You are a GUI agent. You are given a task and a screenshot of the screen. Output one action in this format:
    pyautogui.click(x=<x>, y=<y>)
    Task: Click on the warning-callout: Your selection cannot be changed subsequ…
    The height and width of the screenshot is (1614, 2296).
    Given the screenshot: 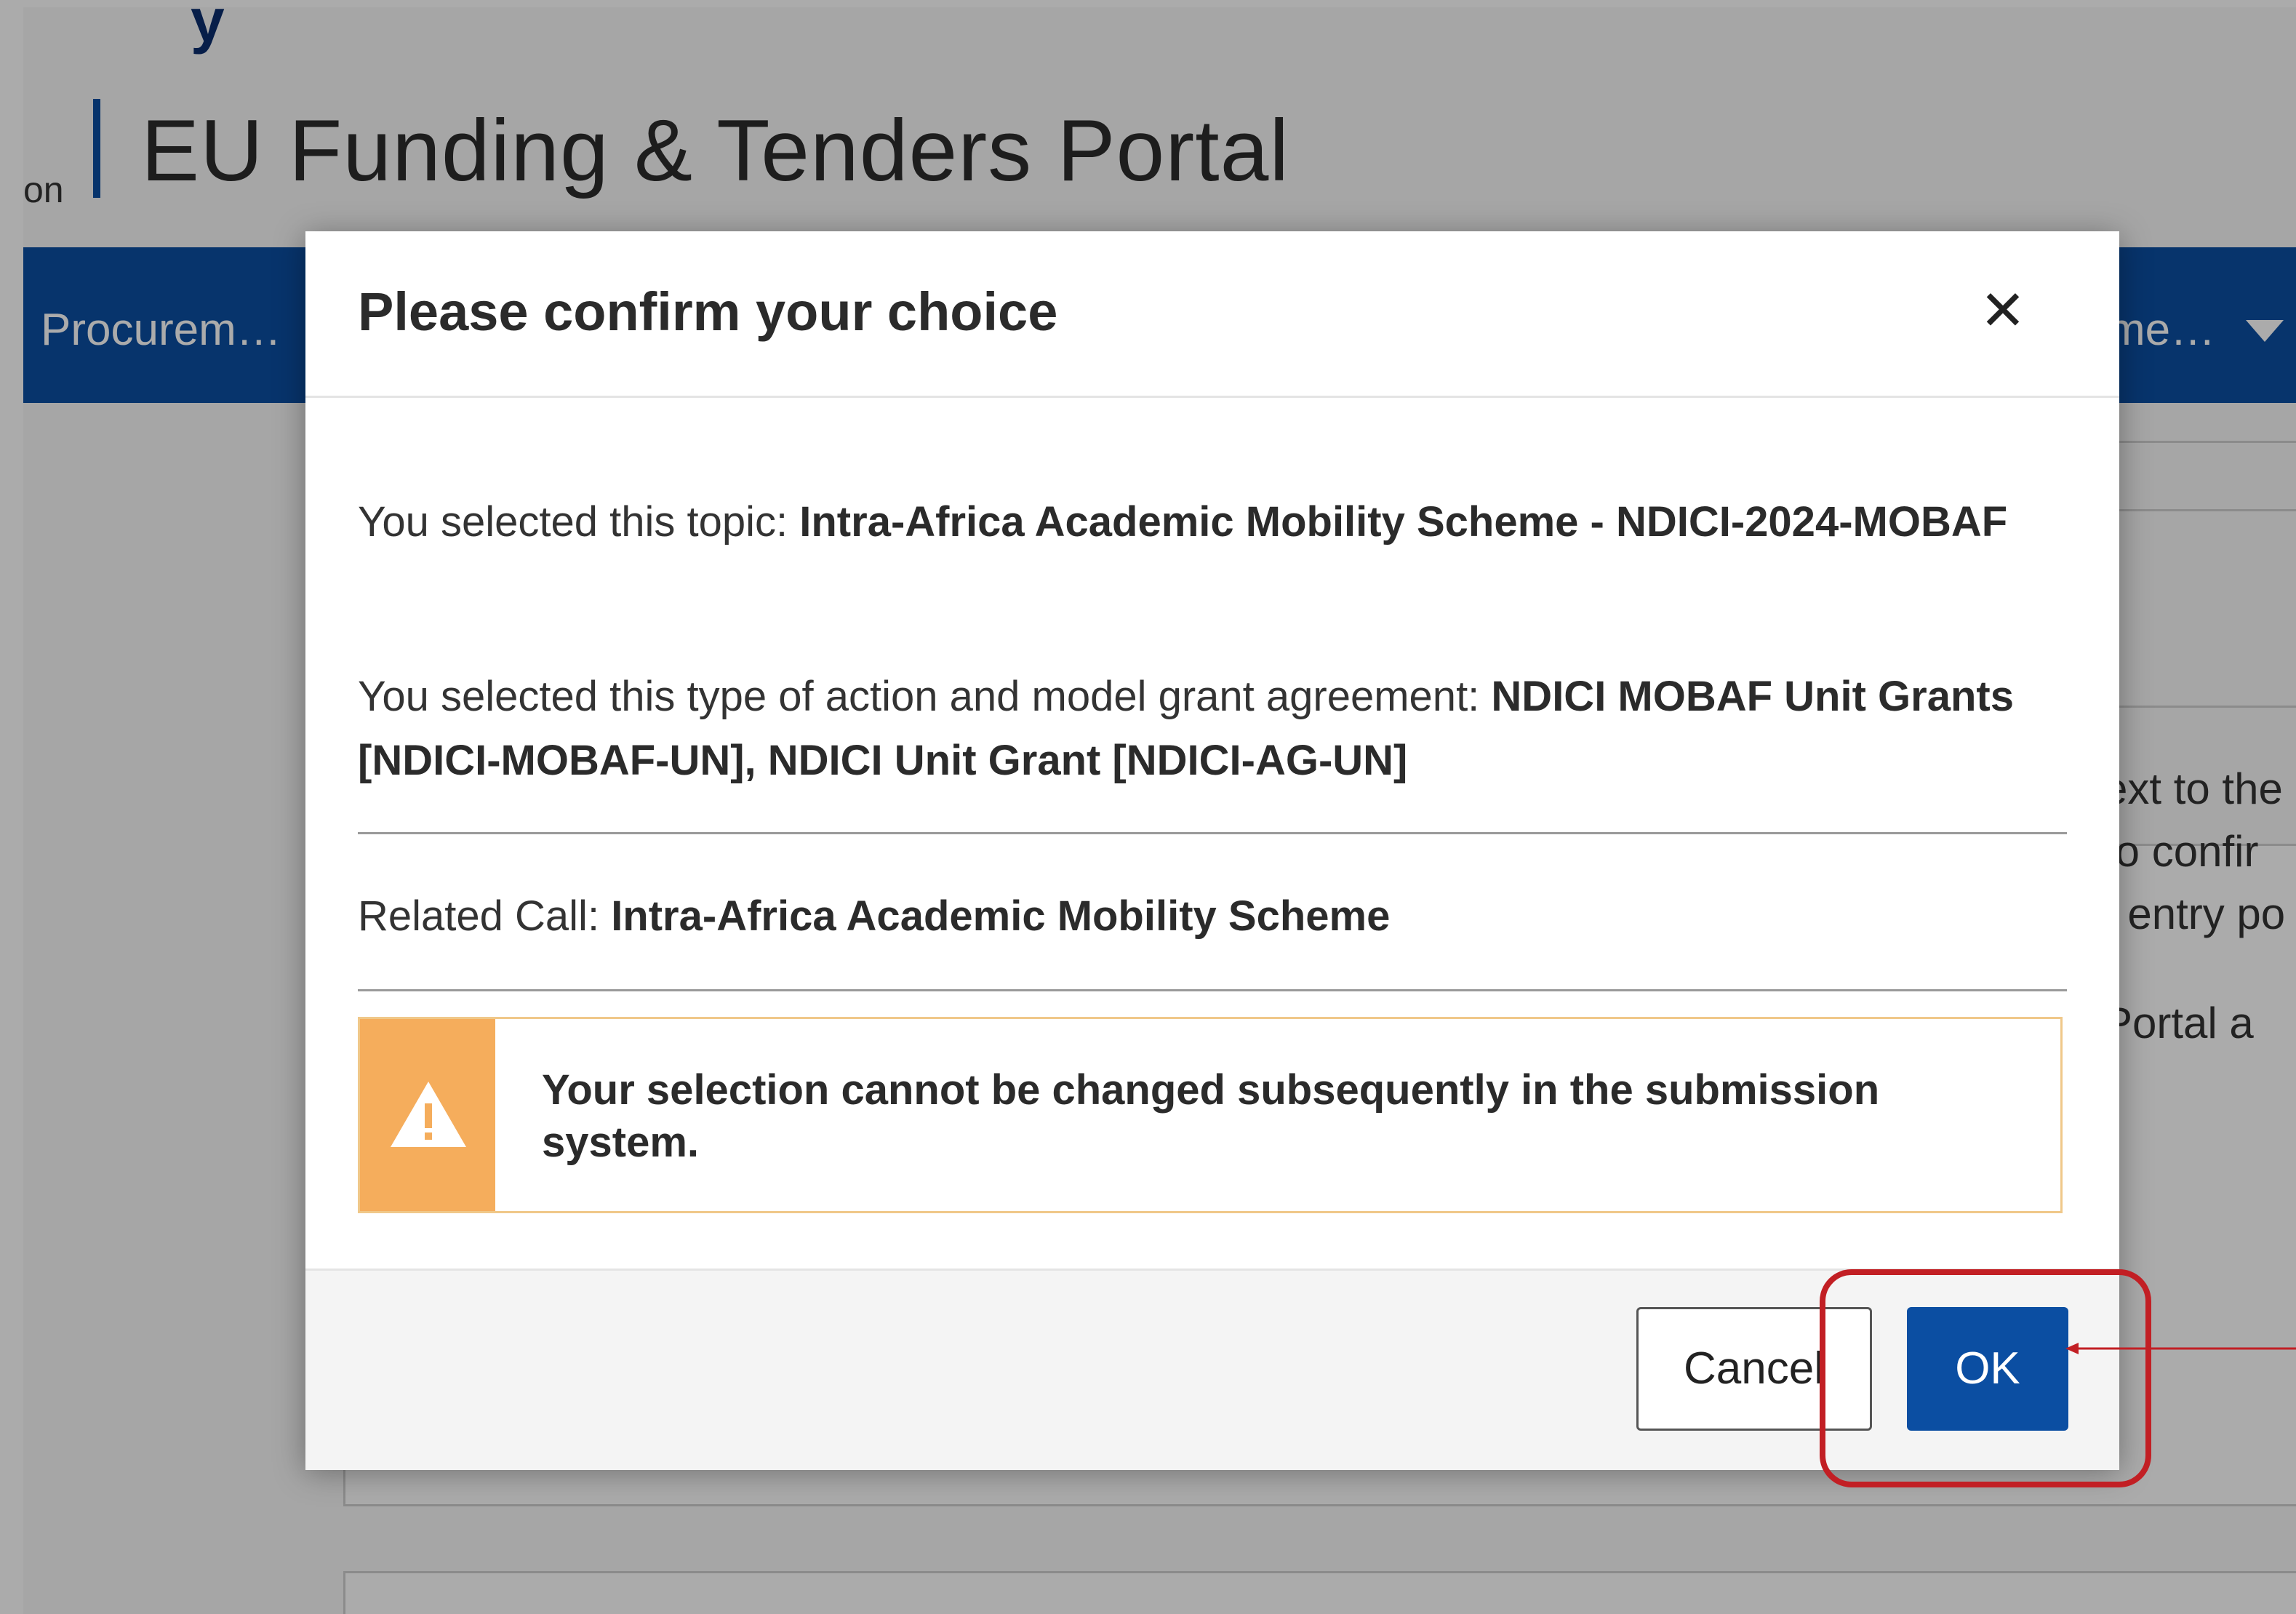 What is the action you would take?
    pyautogui.click(x=1210, y=1115)
    